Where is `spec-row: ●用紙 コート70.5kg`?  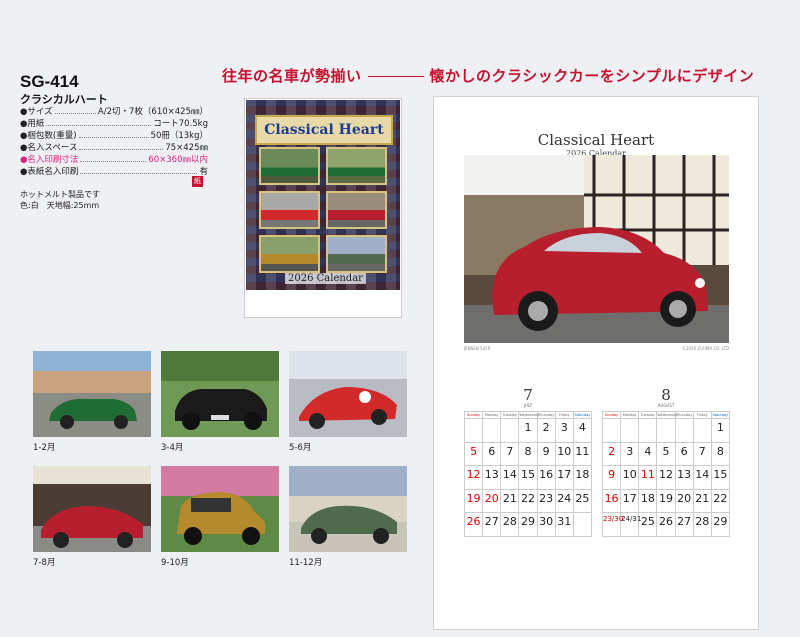 spec-row: ●用紙 コート70.5kg is located at coordinates (114, 124).